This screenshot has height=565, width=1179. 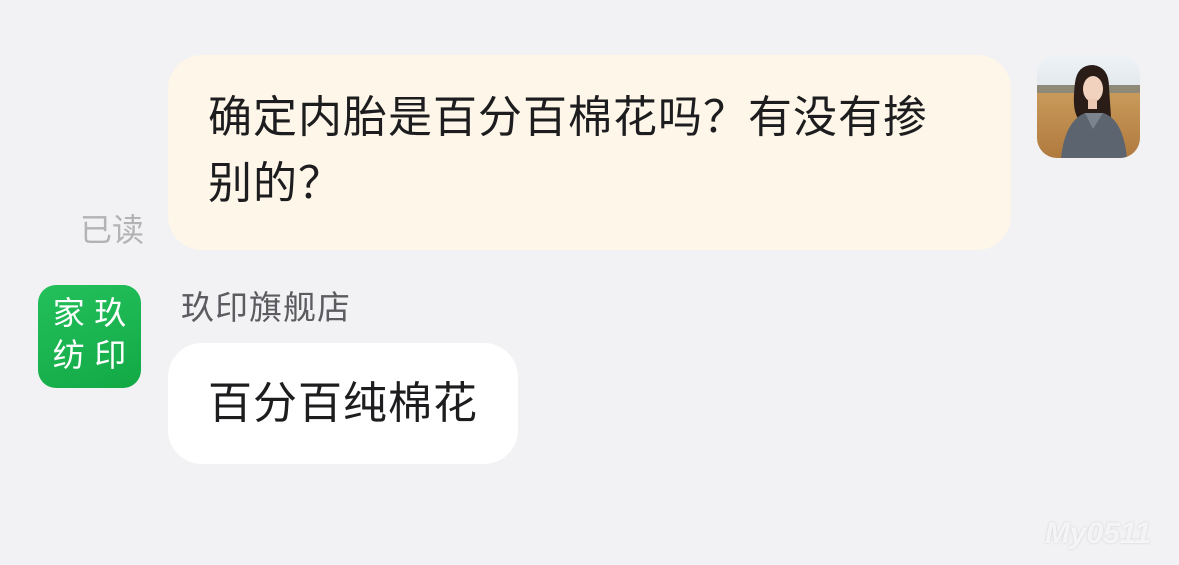 I want to click on user-avatar-photo, so click(x=1088, y=106).